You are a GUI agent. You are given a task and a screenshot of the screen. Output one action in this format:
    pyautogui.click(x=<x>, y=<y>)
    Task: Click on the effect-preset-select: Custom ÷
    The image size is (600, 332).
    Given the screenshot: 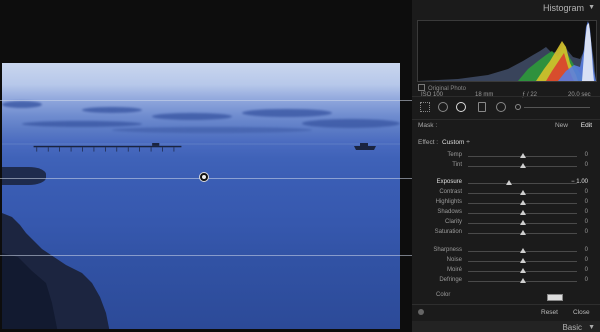 What is the action you would take?
    pyautogui.click(x=456, y=142)
    